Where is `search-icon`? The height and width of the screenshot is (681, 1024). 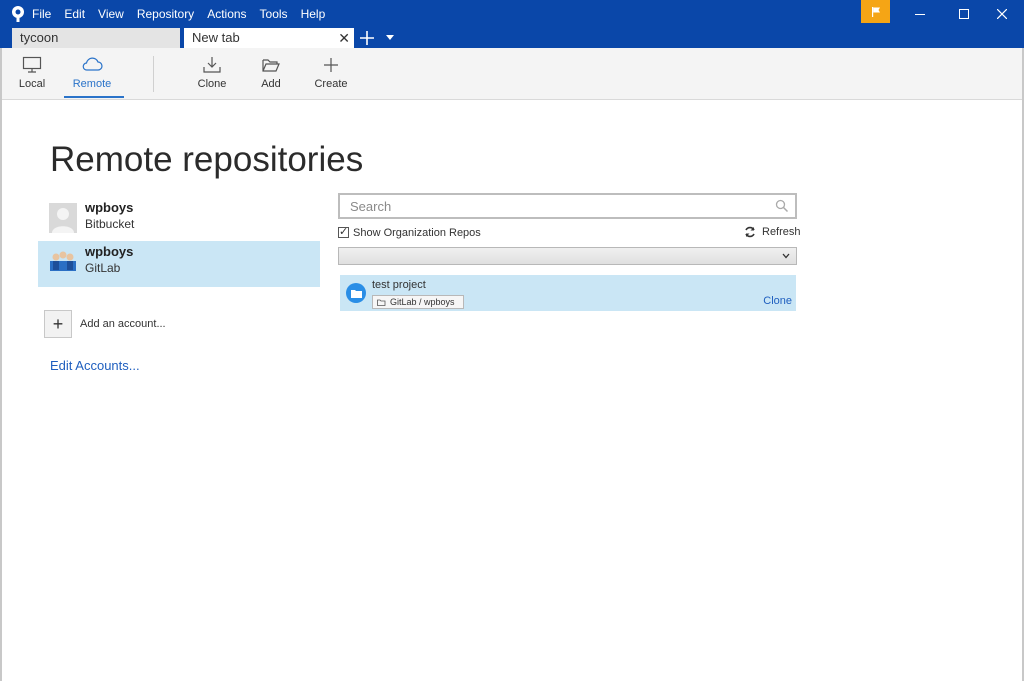
search-icon is located at coordinates (782, 206).